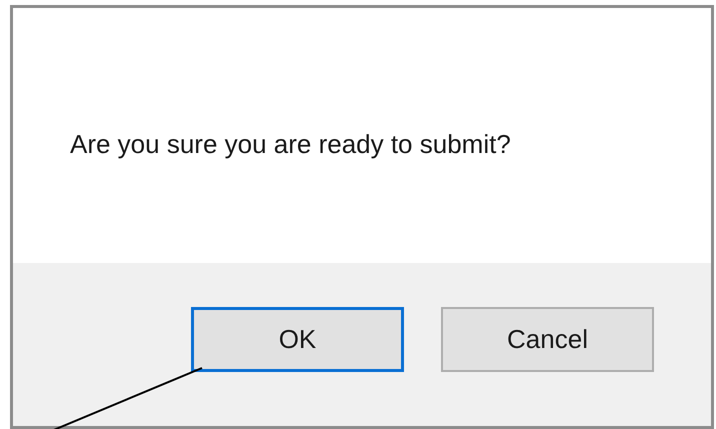 This screenshot has width=716, height=429. I want to click on ok-button: OK, so click(297, 339).